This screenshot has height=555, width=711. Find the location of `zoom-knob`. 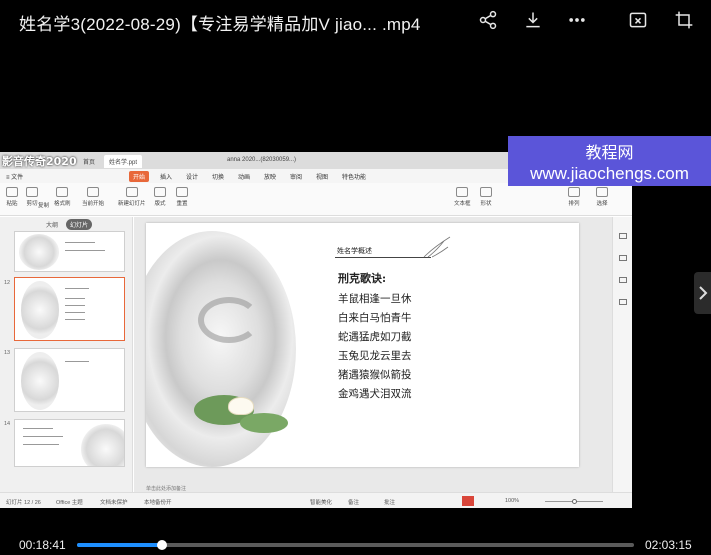

zoom-knob is located at coordinates (574, 501).